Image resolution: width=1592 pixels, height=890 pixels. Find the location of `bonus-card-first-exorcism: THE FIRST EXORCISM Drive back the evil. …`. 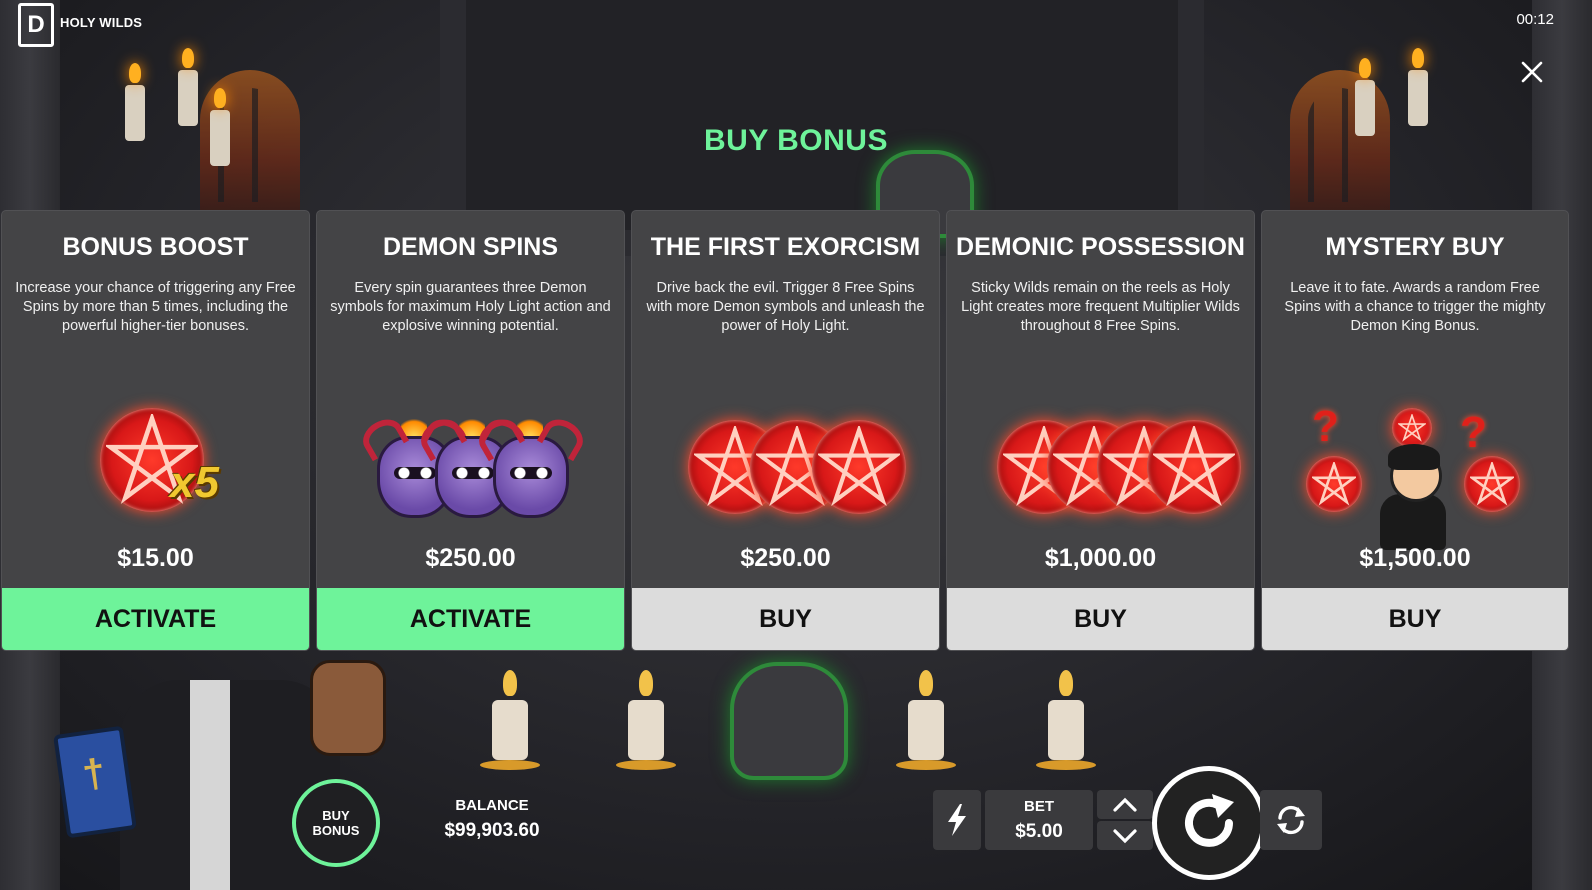

bonus-card-first-exorcism: THE FIRST EXORCISM Drive back the evil. … is located at coordinates (785, 430).